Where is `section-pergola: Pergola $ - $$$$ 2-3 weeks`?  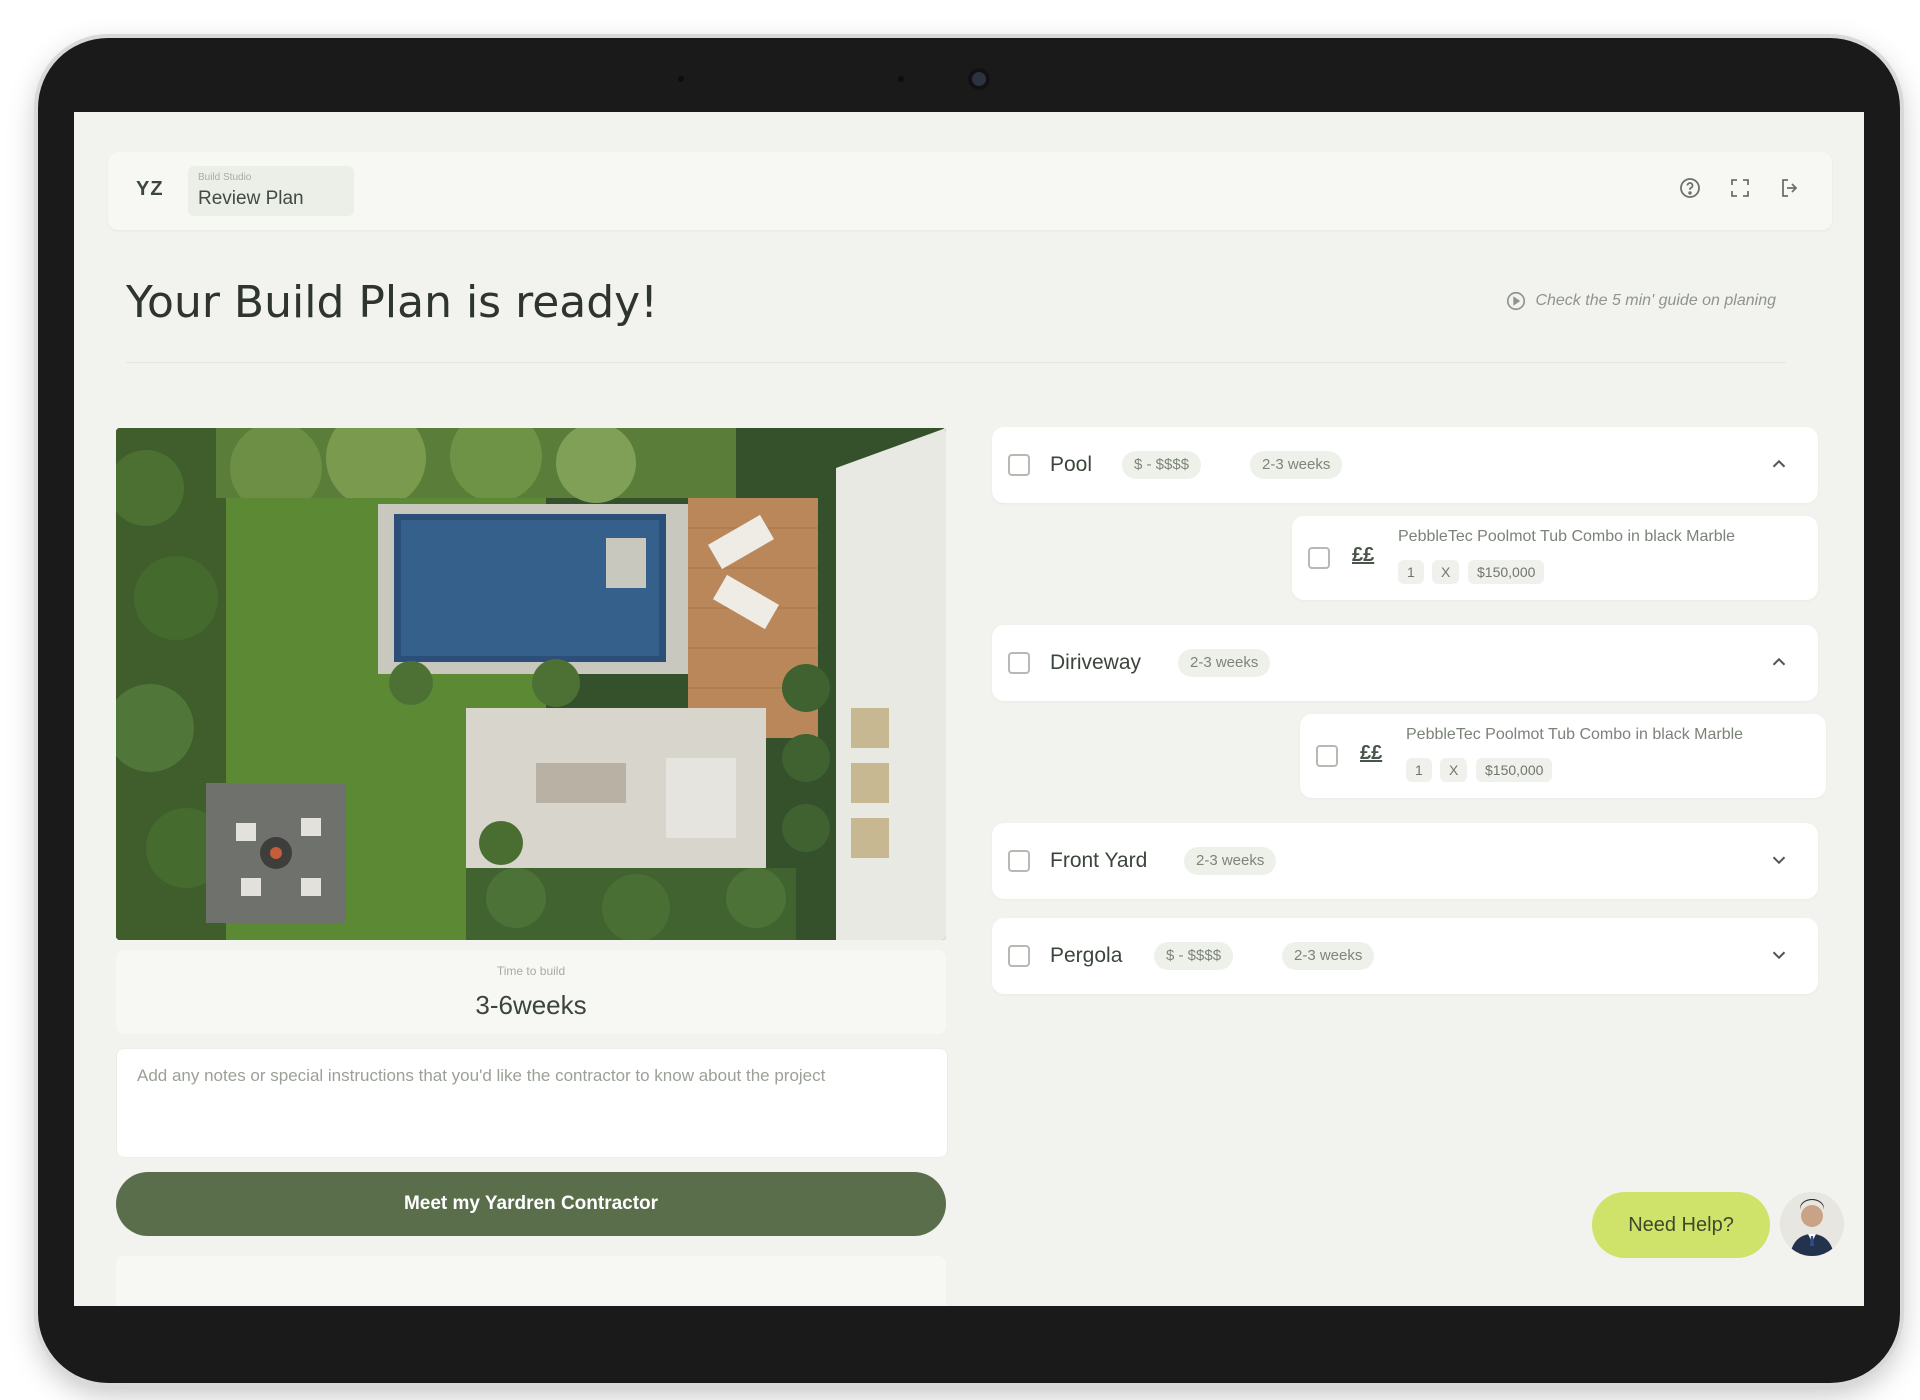 section-pergola: Pergola $ - $$$$ 2-3 weeks is located at coordinates (1405, 956).